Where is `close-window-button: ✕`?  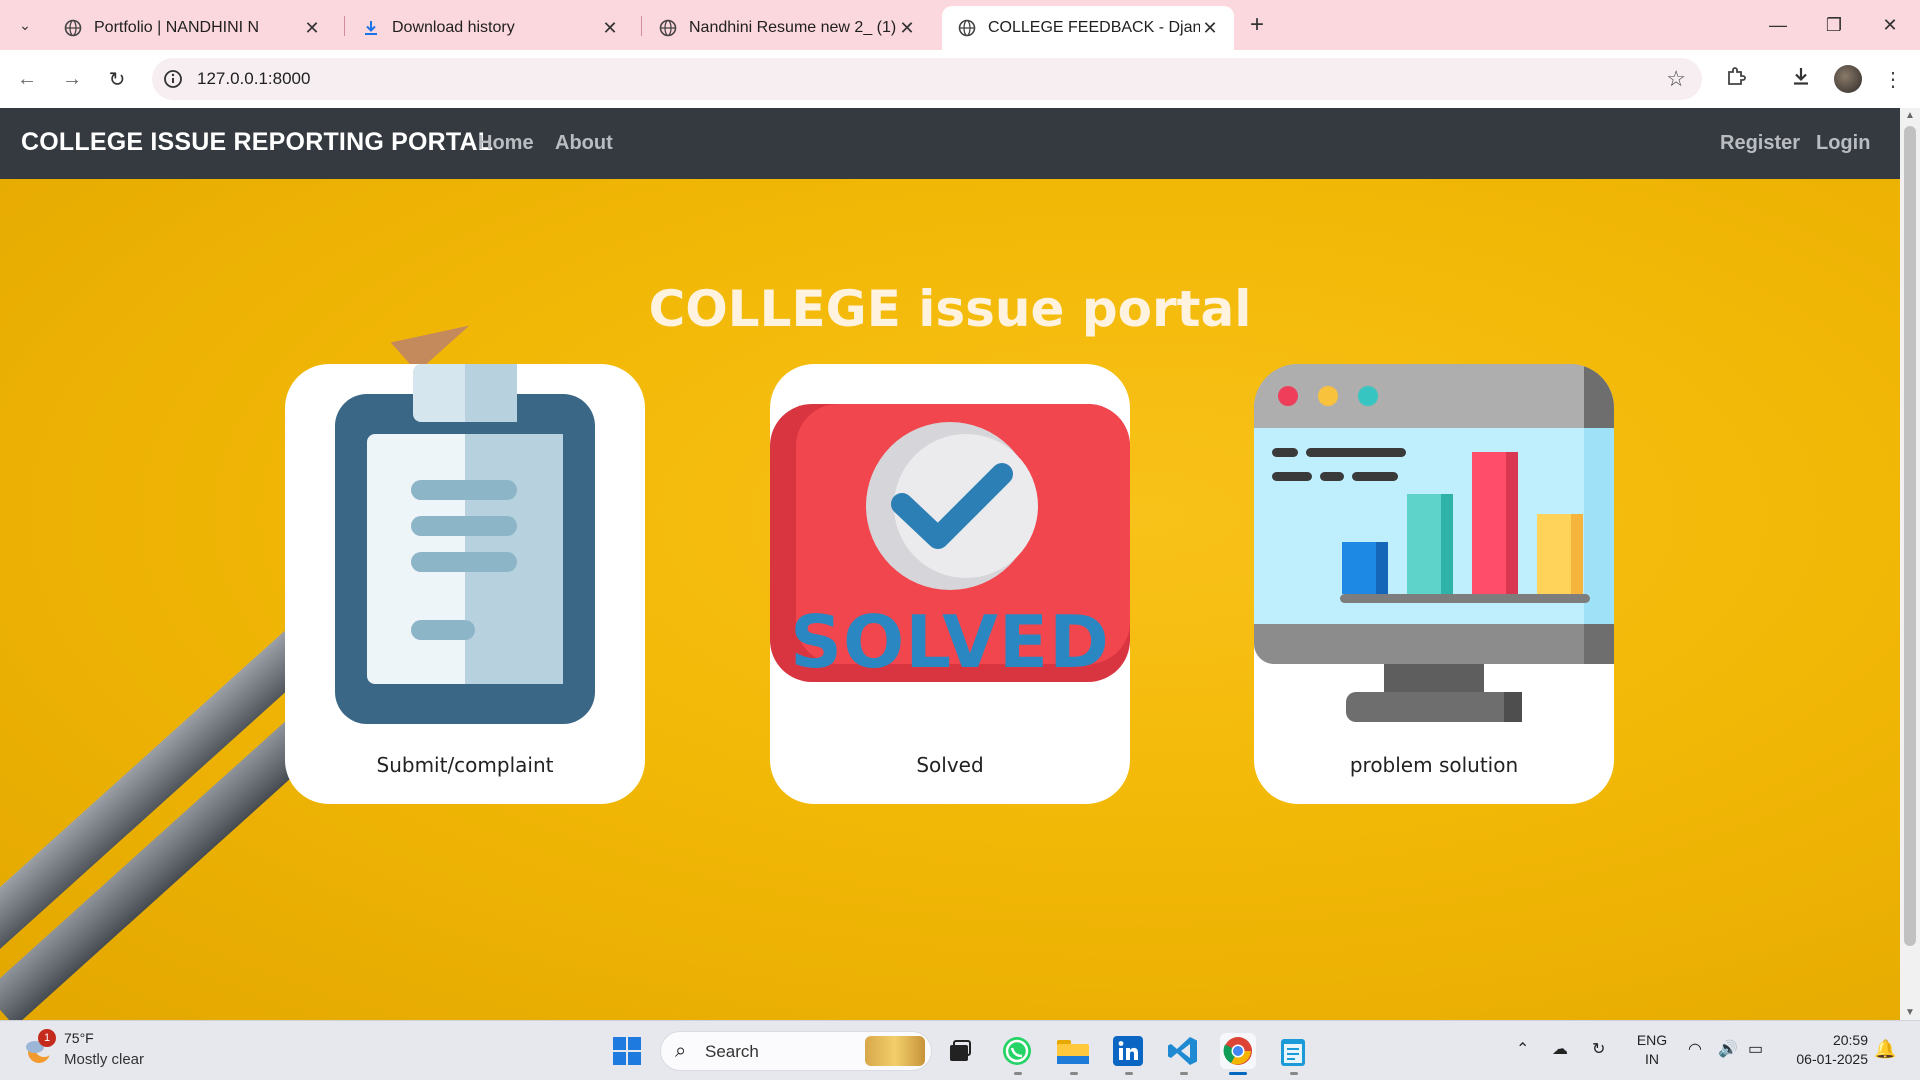
close-window-button: ✕ is located at coordinates (1890, 25).